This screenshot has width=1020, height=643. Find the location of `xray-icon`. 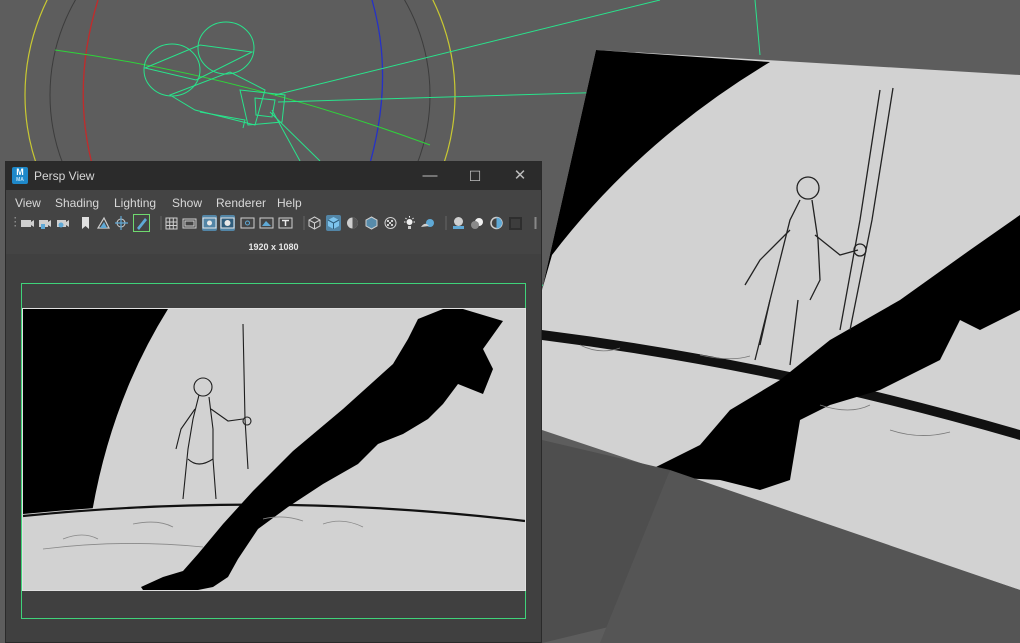

xray-icon is located at coordinates (371, 223).